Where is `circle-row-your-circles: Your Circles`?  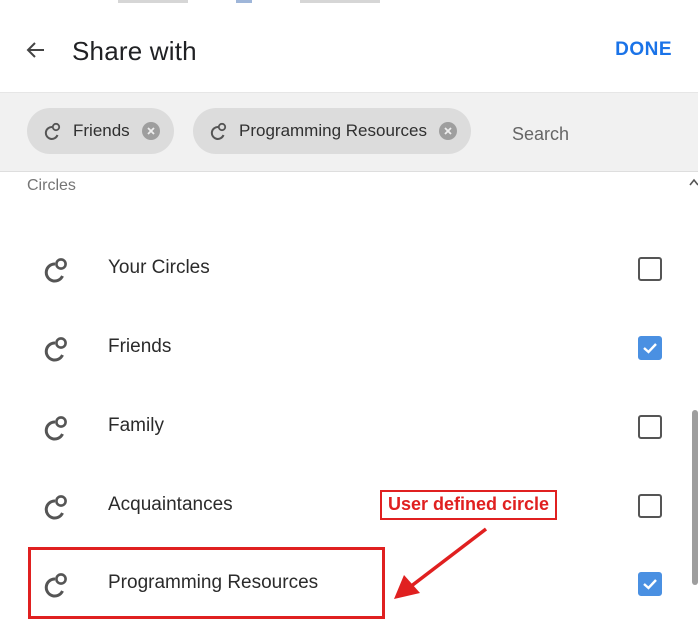
circle-row-your-circles: Your Circles is located at coordinates (345, 270).